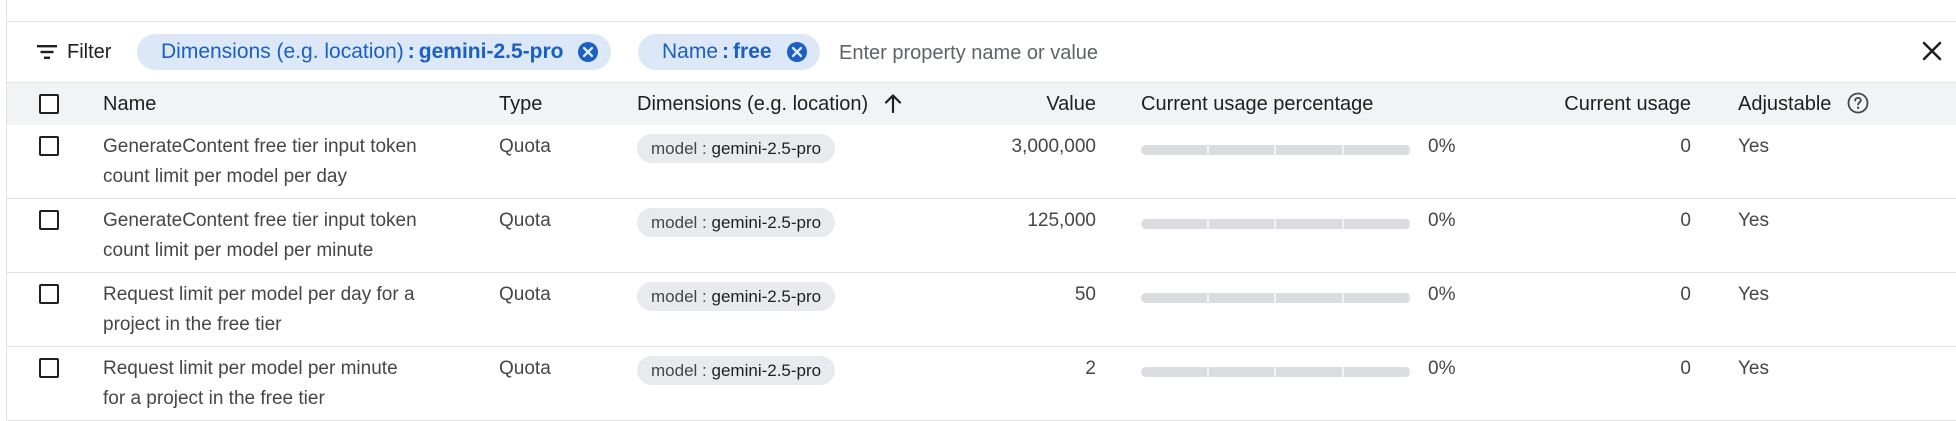  Describe the element at coordinates (49, 104) in the screenshot. I see `select-all-checkbox` at that location.